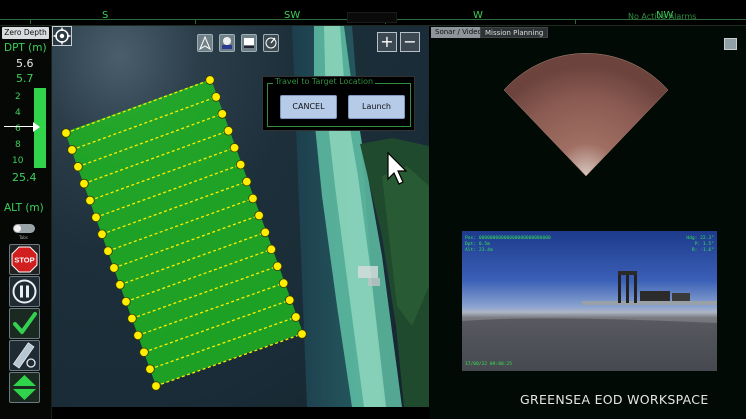  What do you see at coordinates (25, 48) in the screenshot?
I see `depth-label: DPT (m)` at bounding box center [25, 48].